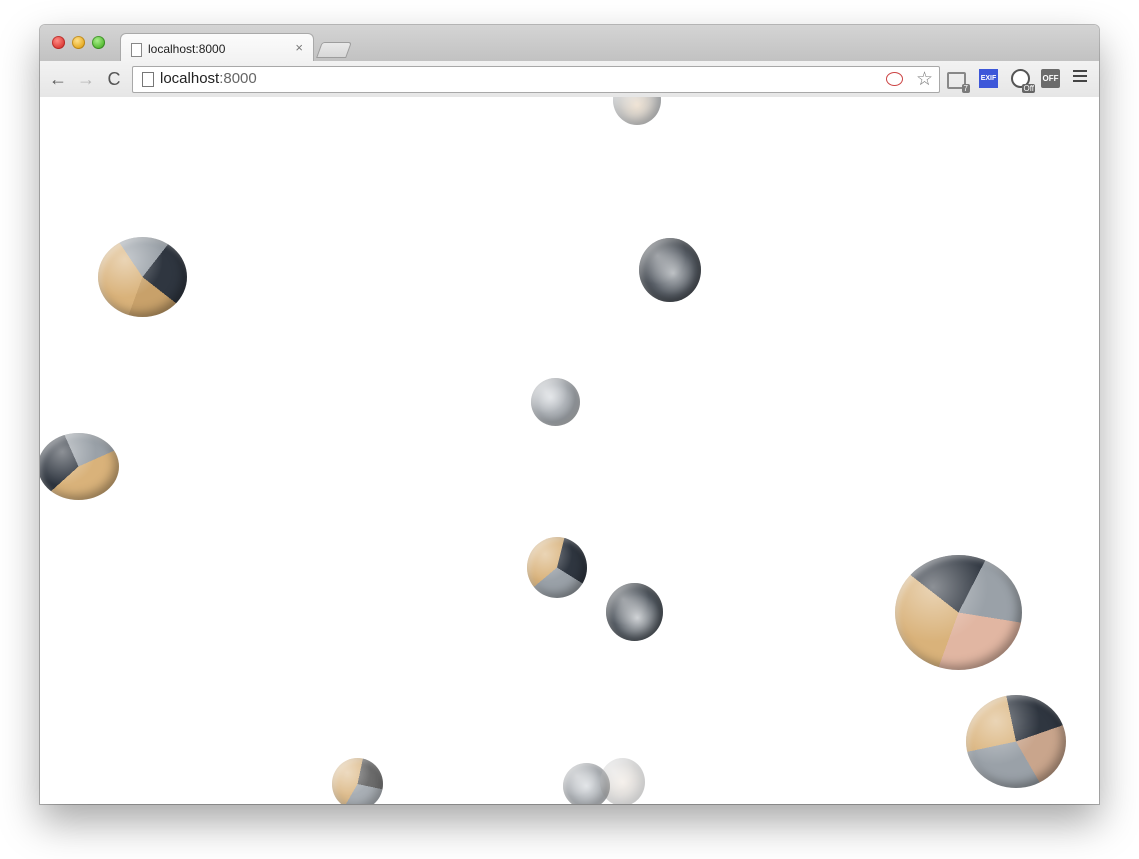  I want to click on gmail-badge: 7, so click(965, 88).